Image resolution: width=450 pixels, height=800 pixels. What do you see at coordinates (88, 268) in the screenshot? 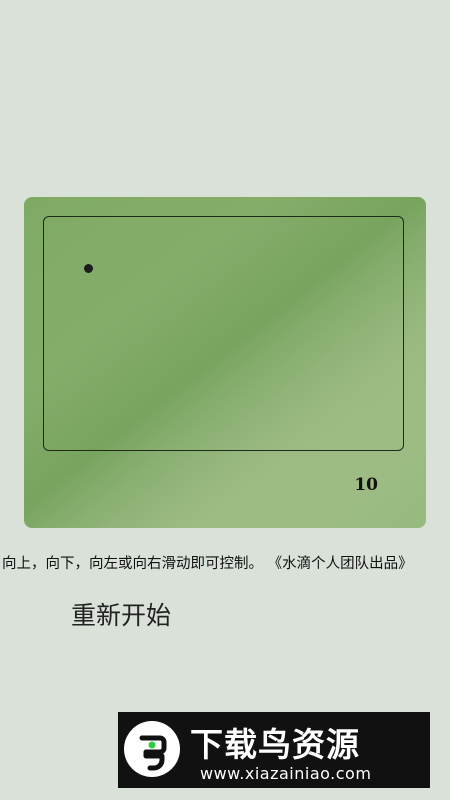
I see `snake-dot` at bounding box center [88, 268].